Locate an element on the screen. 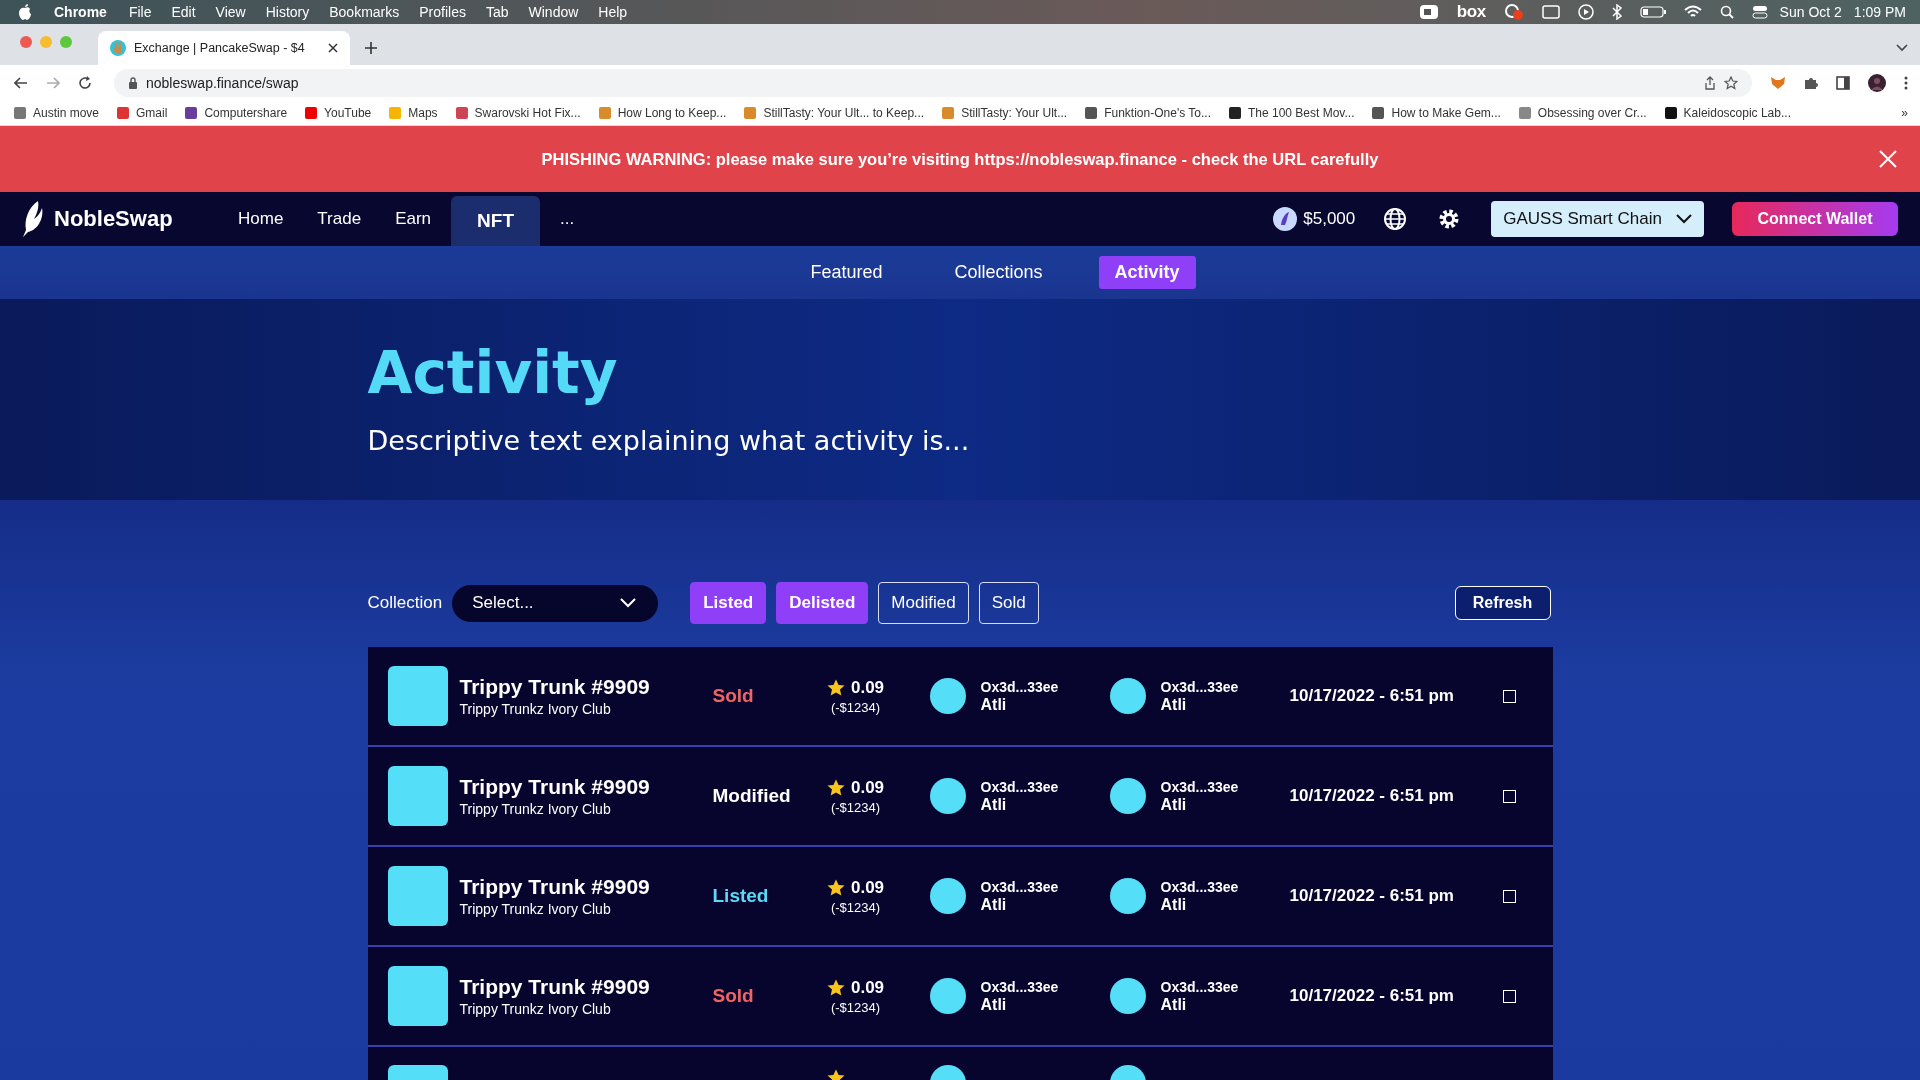  menu-item: Window is located at coordinates (553, 12).